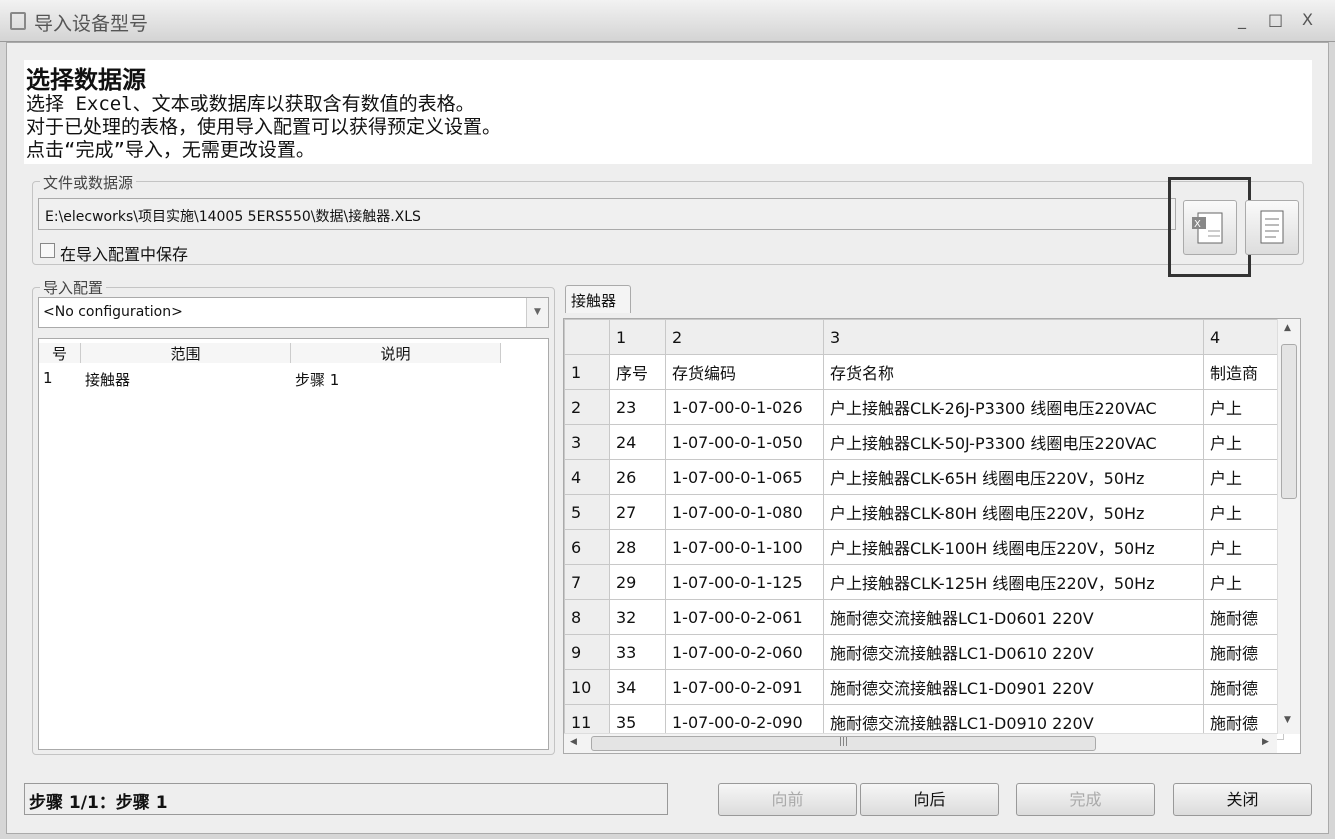  Describe the element at coordinates (1013, 407) in the screenshot. I see `table-cell: 户上接触器CLK-26J-P3300 线圈电压220VAC` at that location.